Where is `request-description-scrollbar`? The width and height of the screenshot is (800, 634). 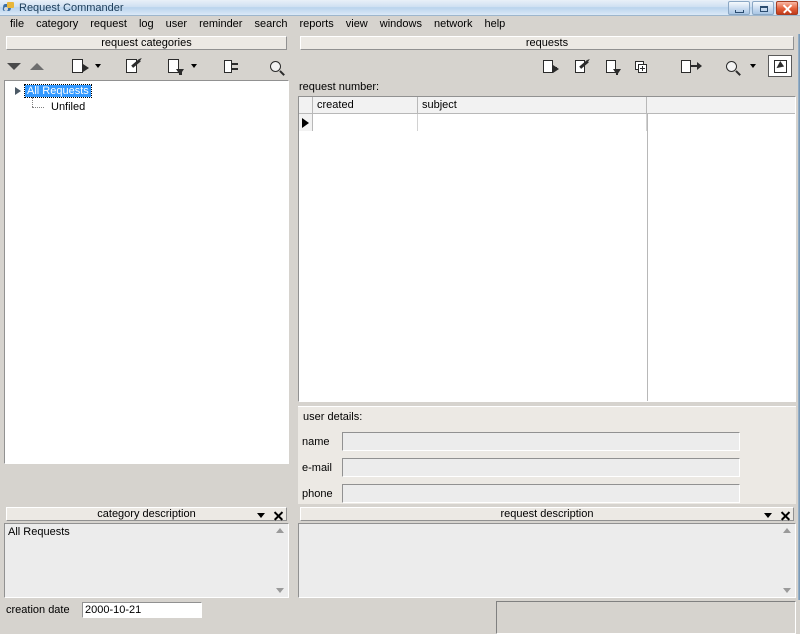 request-description-scrollbar is located at coordinates (787, 560).